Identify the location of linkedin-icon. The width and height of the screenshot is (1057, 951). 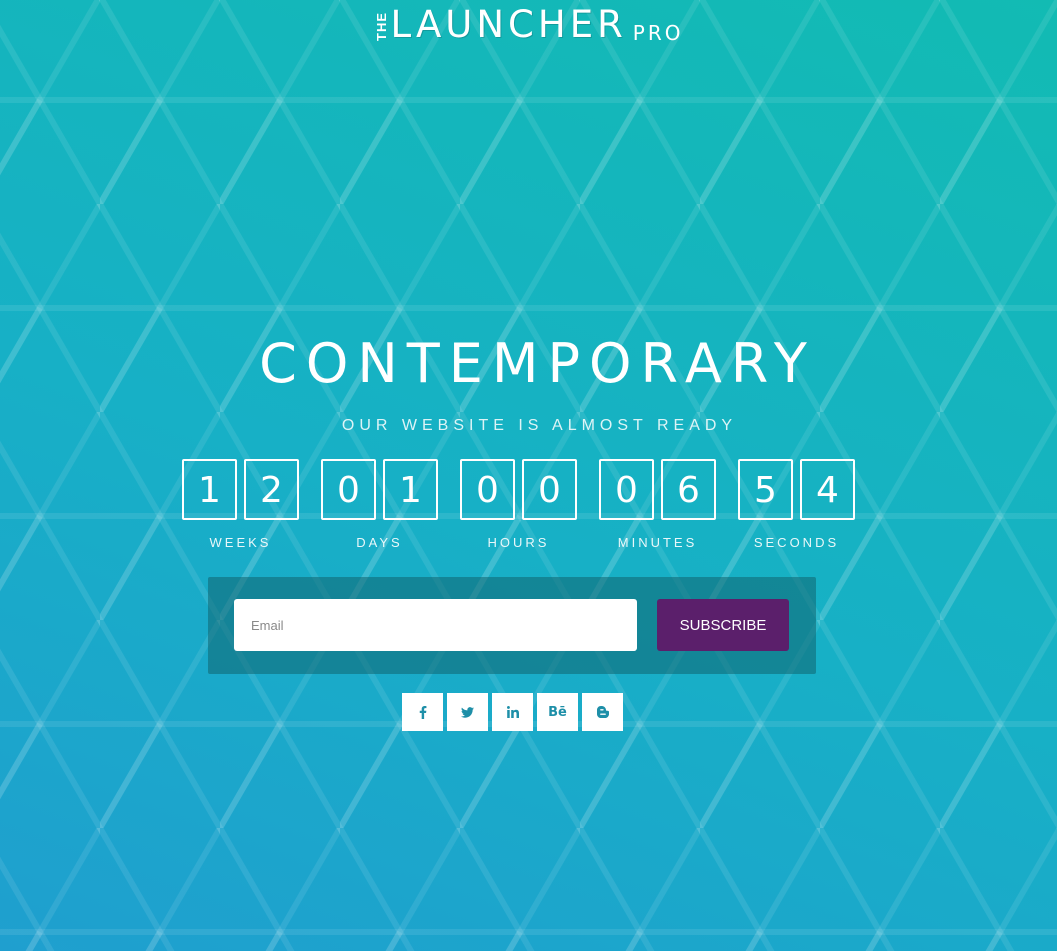
(512, 712).